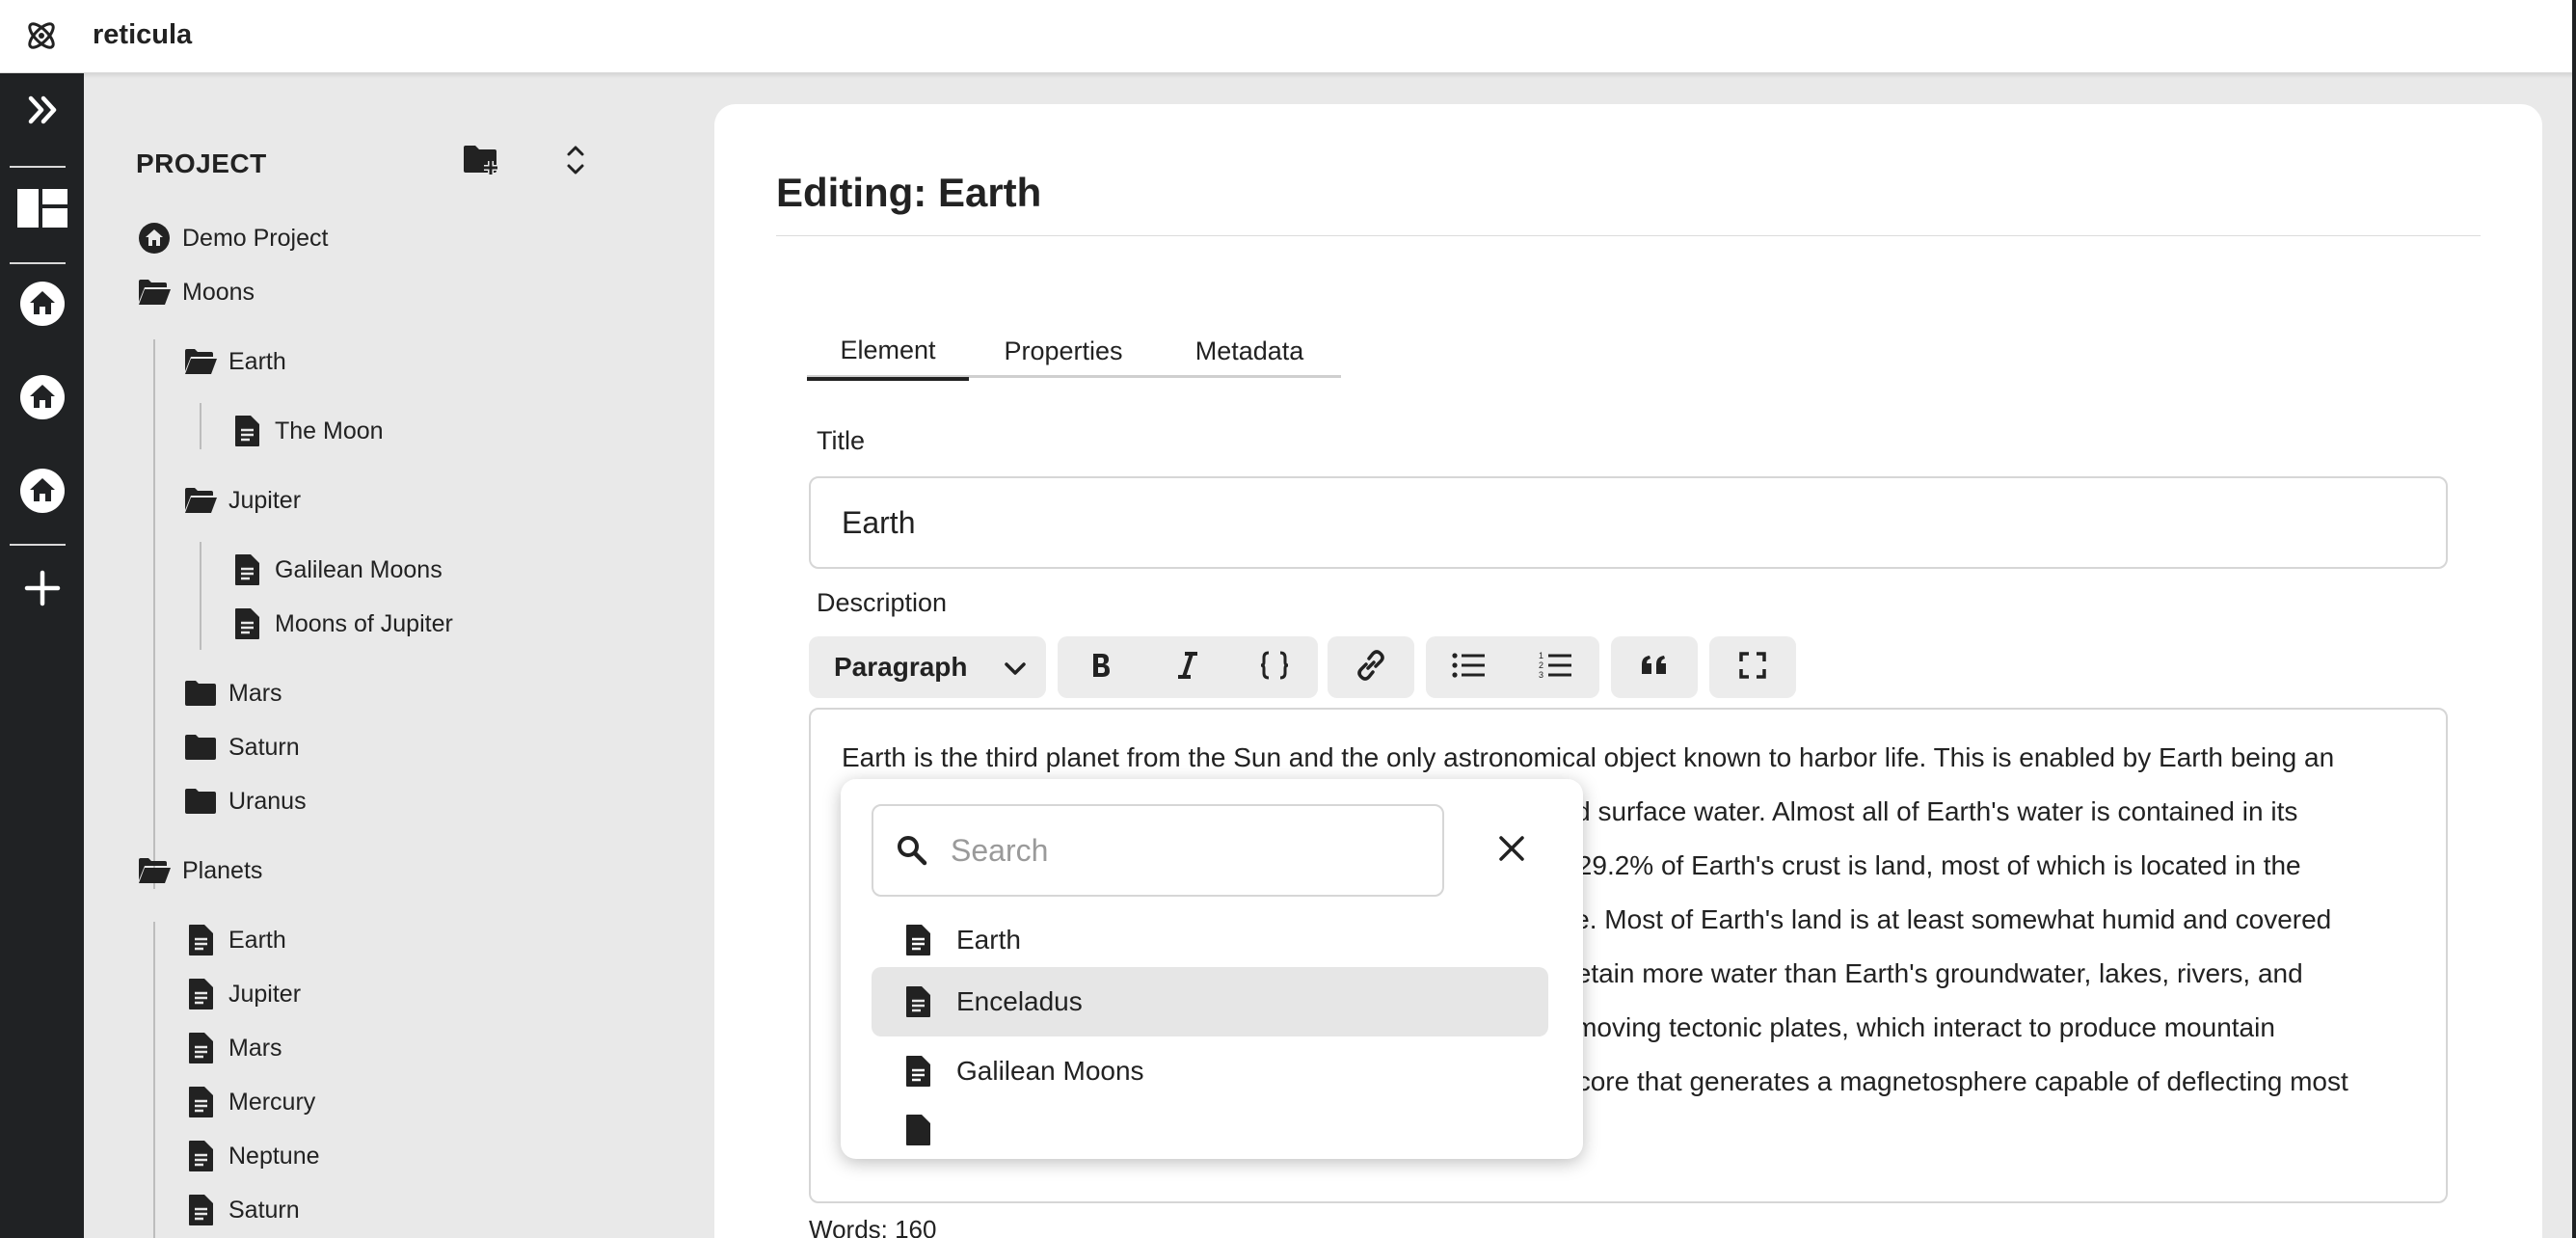 The height and width of the screenshot is (1238, 2576). I want to click on search-field, so click(1158, 850).